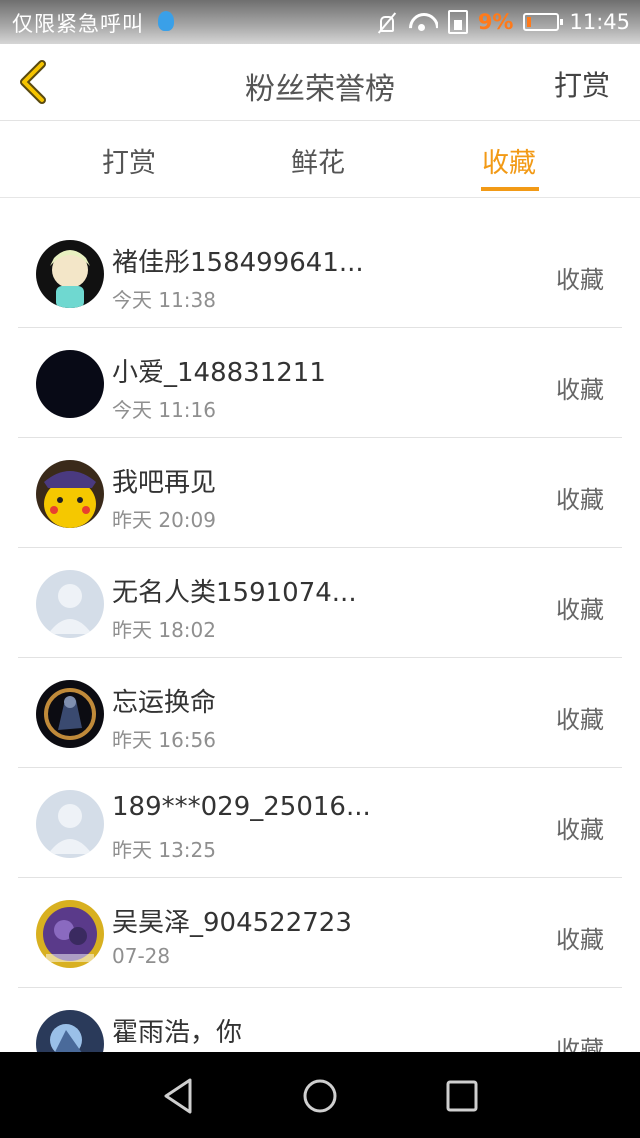 The image size is (640, 1138). I want to click on list-item: 褚佳彤158499641... 今天 11:38 收藏, so click(320, 273).